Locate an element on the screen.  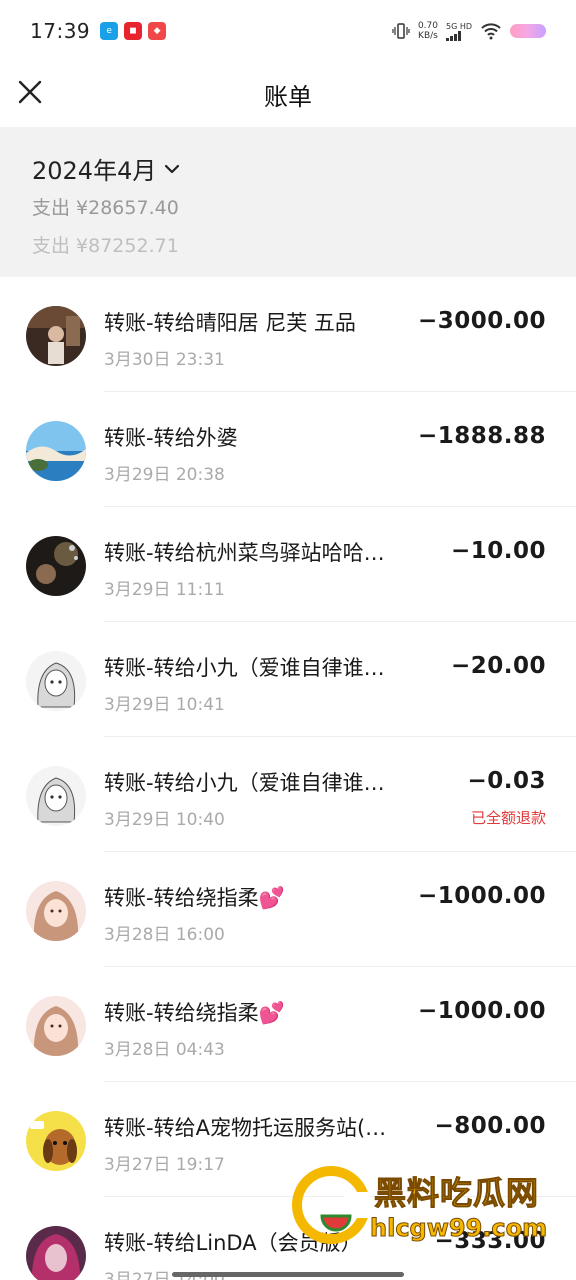
month-expense: 支出 ¥28657.40 is located at coordinates (105, 208).